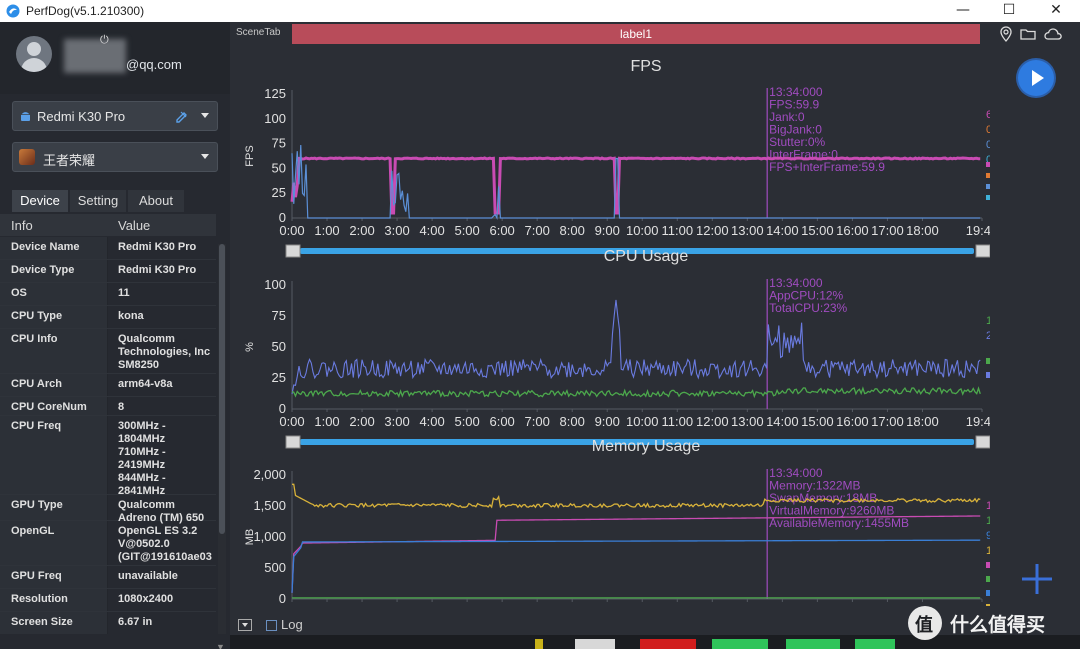 The height and width of the screenshot is (649, 1080). I want to click on y-axis-label: %, so click(250, 347).